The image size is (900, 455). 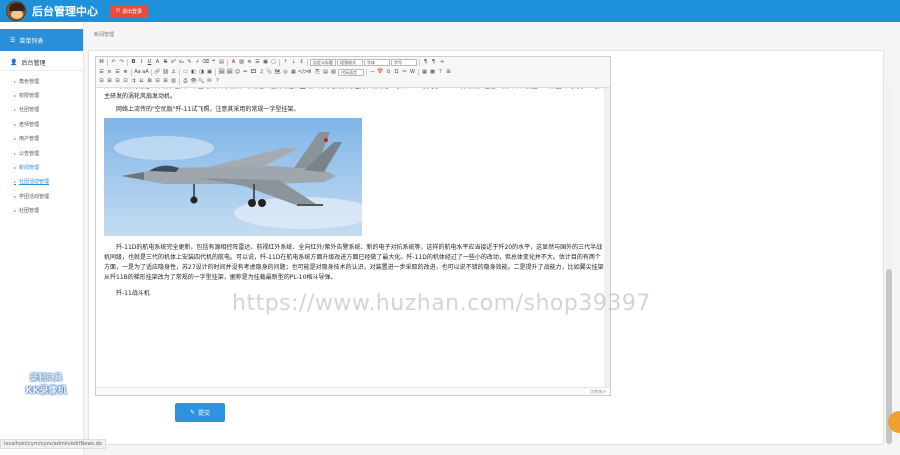 What do you see at coordinates (448, 72) in the screenshot?
I see `insert-row-icon: ⊞` at bounding box center [448, 72].